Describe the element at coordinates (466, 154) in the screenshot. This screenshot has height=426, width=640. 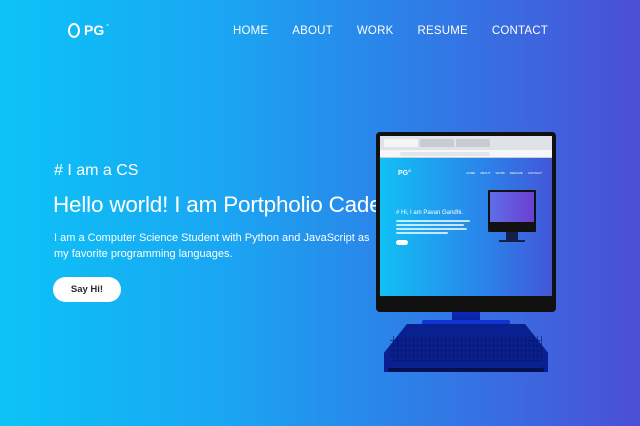
I see `browser-address-bar` at that location.